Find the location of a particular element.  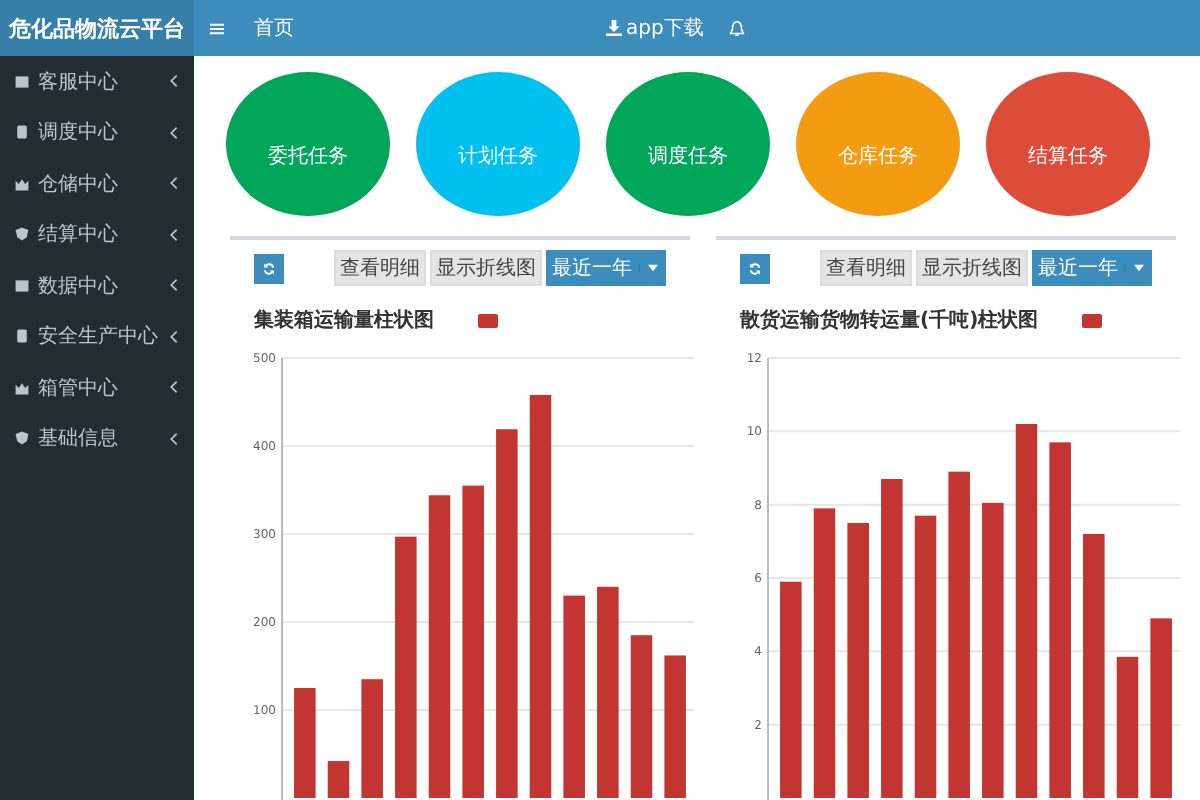

sidebar-item: 基础信息 is located at coordinates (97, 438).